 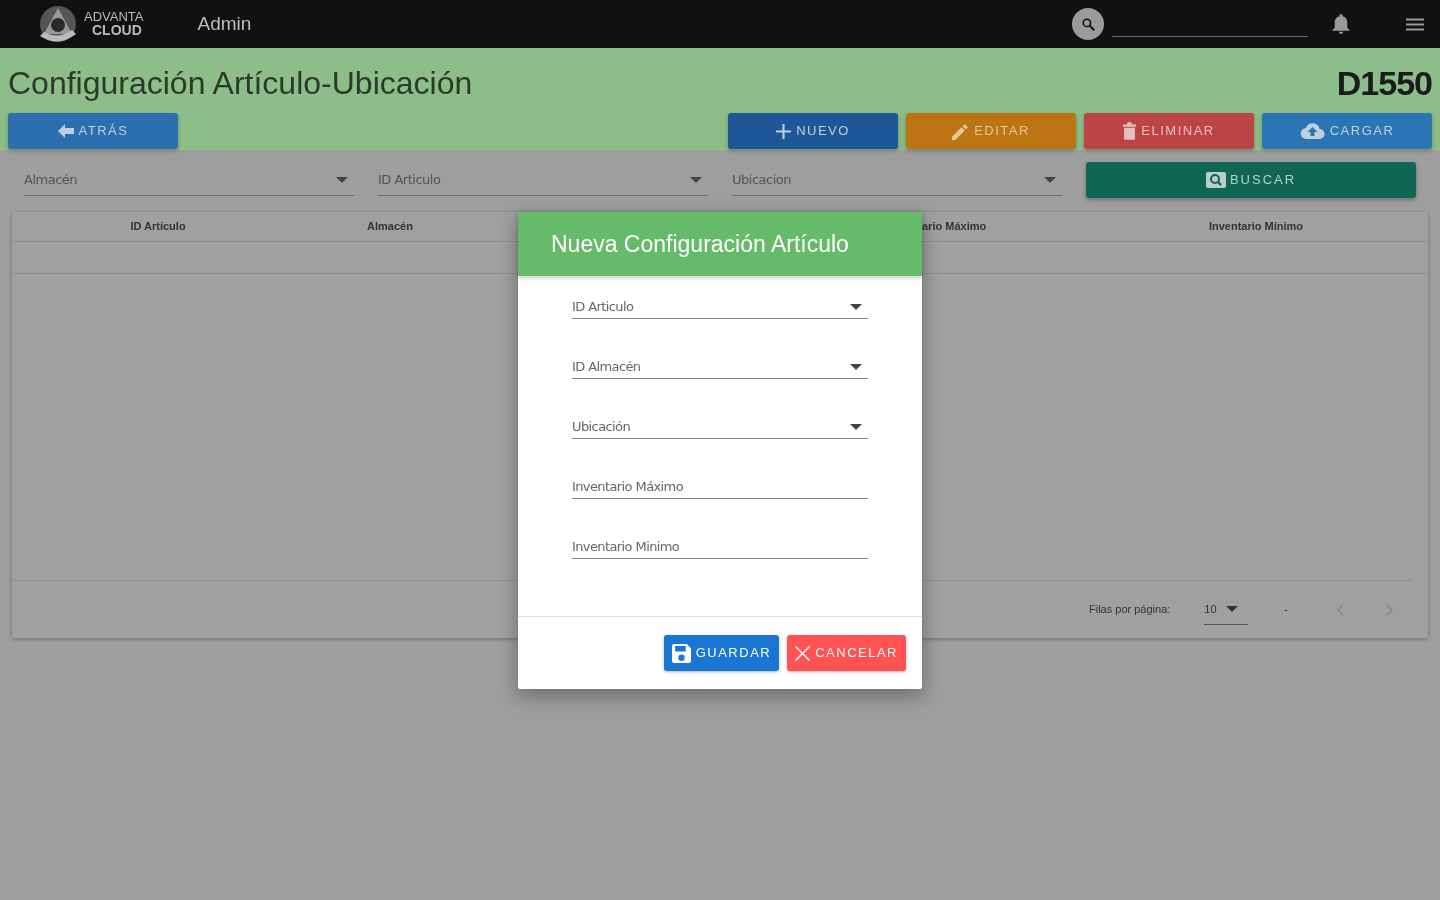 I want to click on logo-text: ADVANTA, so click(x=114, y=17).